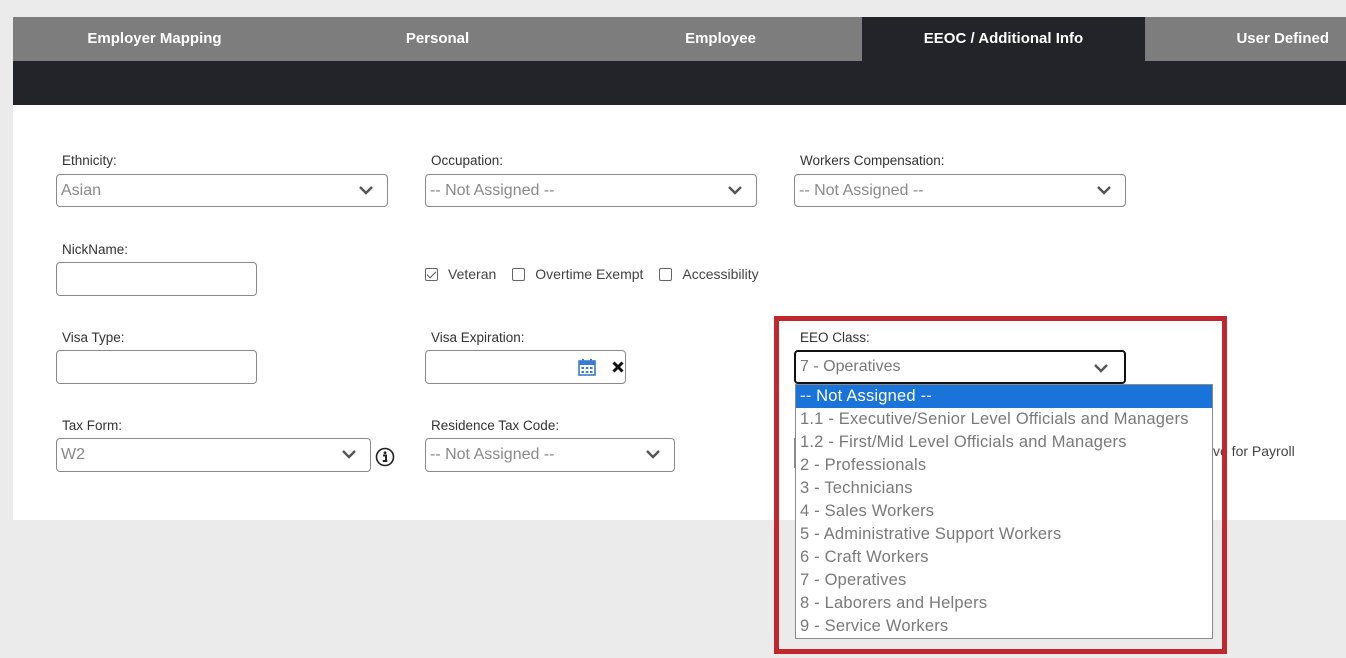 The height and width of the screenshot is (658, 1346). I want to click on tab-user-defined: User Defined, so click(1245, 39).